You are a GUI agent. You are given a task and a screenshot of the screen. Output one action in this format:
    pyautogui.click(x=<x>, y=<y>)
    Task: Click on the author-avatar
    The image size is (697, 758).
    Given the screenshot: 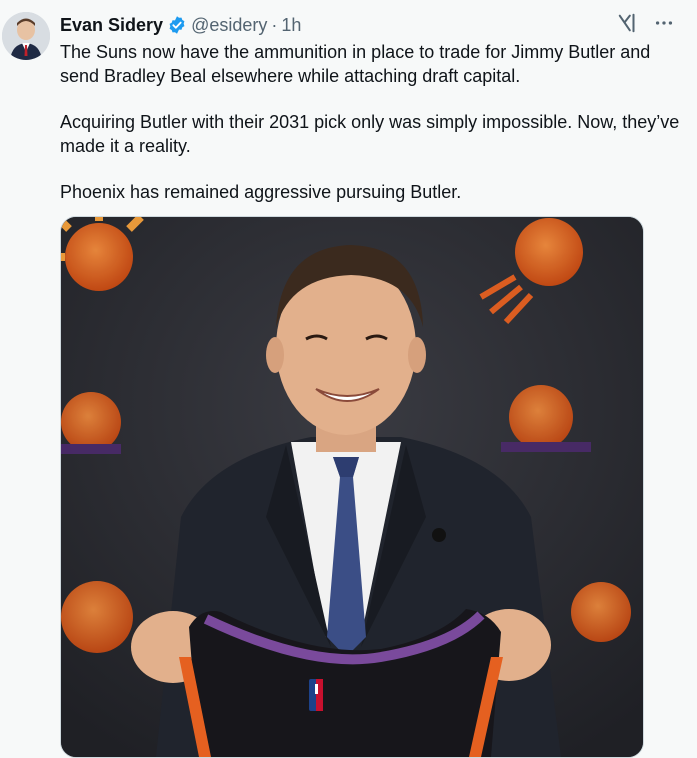 What is the action you would take?
    pyautogui.click(x=26, y=36)
    